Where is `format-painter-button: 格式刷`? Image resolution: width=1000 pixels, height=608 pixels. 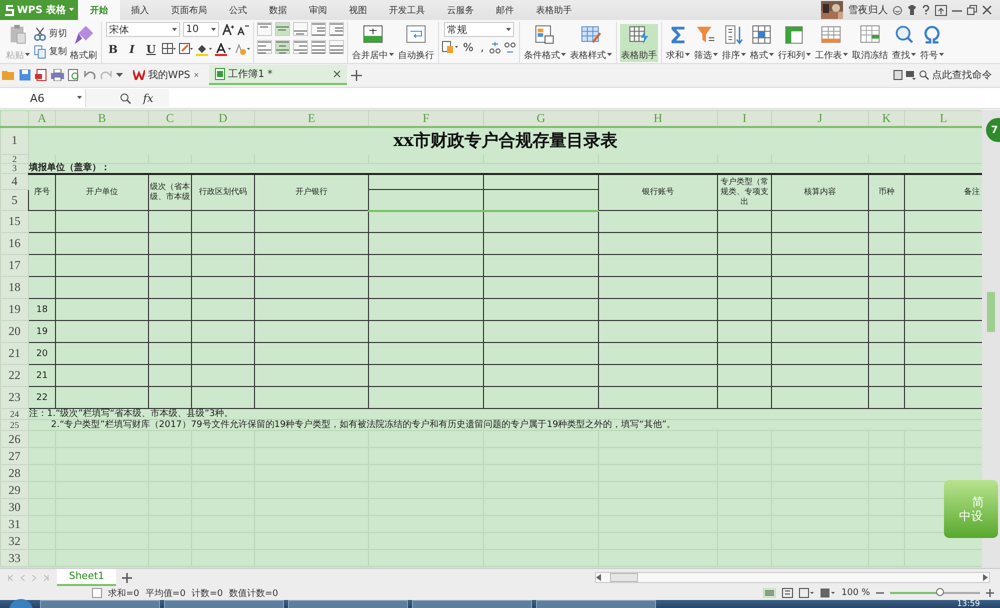
format-painter-button: 格式刷 is located at coordinates (83, 43).